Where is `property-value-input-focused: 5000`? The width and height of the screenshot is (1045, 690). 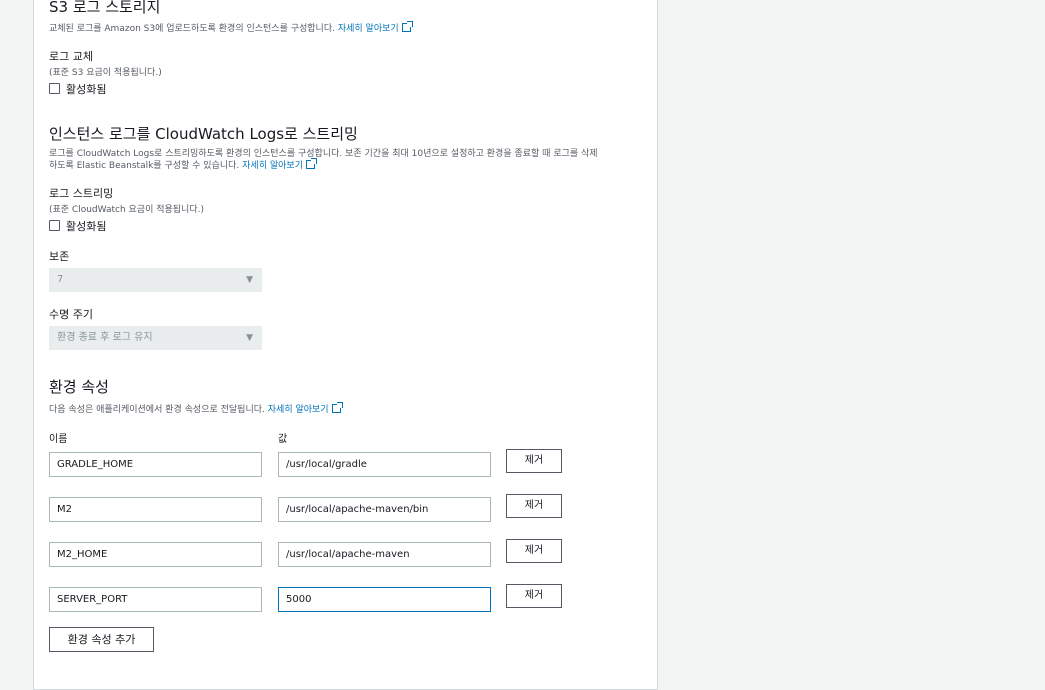 property-value-input-focused: 5000 is located at coordinates (384, 599).